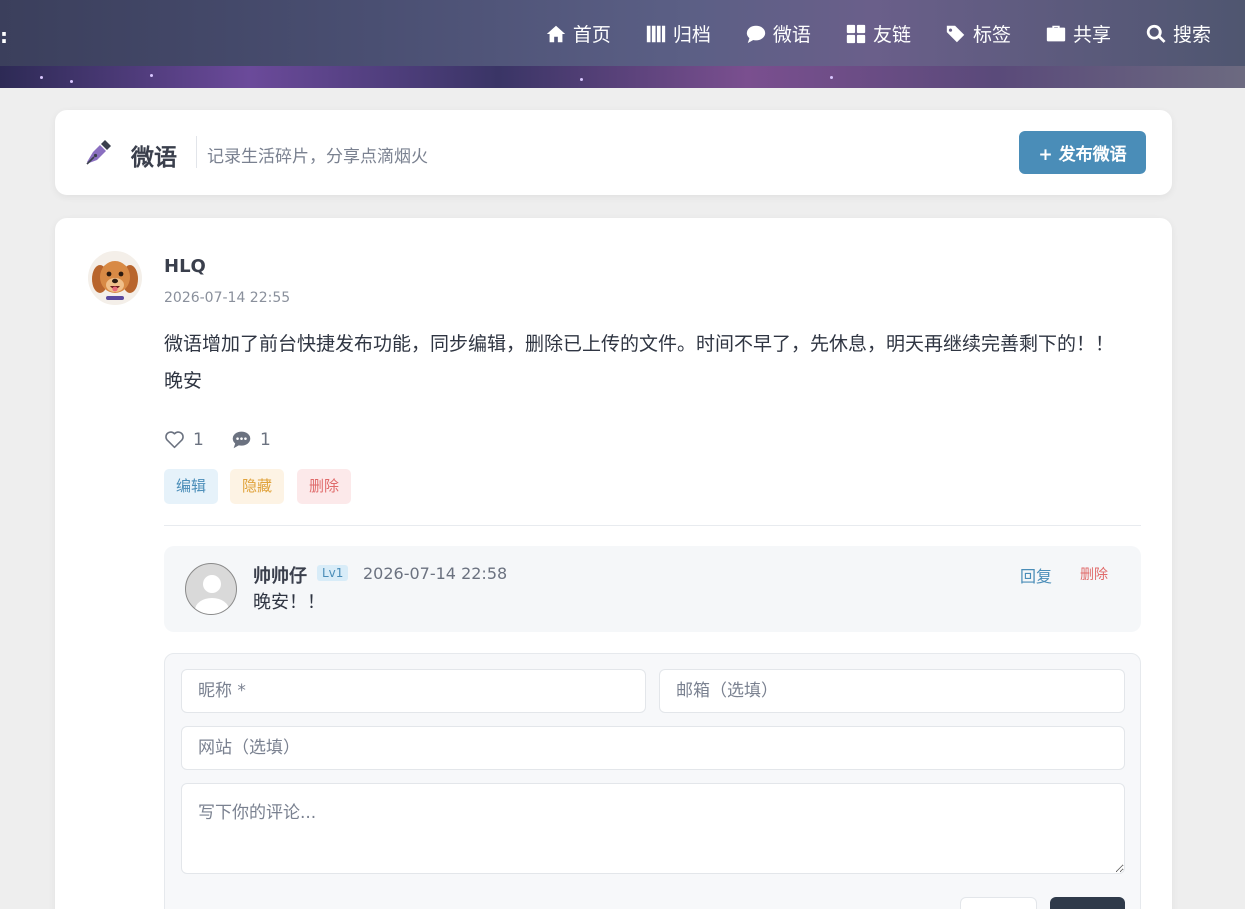 This screenshot has width=1245, height=909. I want to click on menu-dots-icon: :, so click(4, 36).